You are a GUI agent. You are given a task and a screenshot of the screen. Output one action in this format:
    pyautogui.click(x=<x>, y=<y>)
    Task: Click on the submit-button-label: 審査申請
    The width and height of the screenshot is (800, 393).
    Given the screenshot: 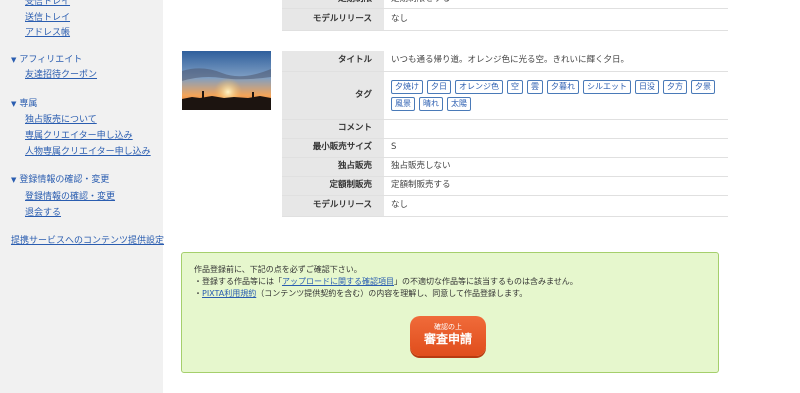 What is the action you would take?
    pyautogui.click(x=447, y=339)
    